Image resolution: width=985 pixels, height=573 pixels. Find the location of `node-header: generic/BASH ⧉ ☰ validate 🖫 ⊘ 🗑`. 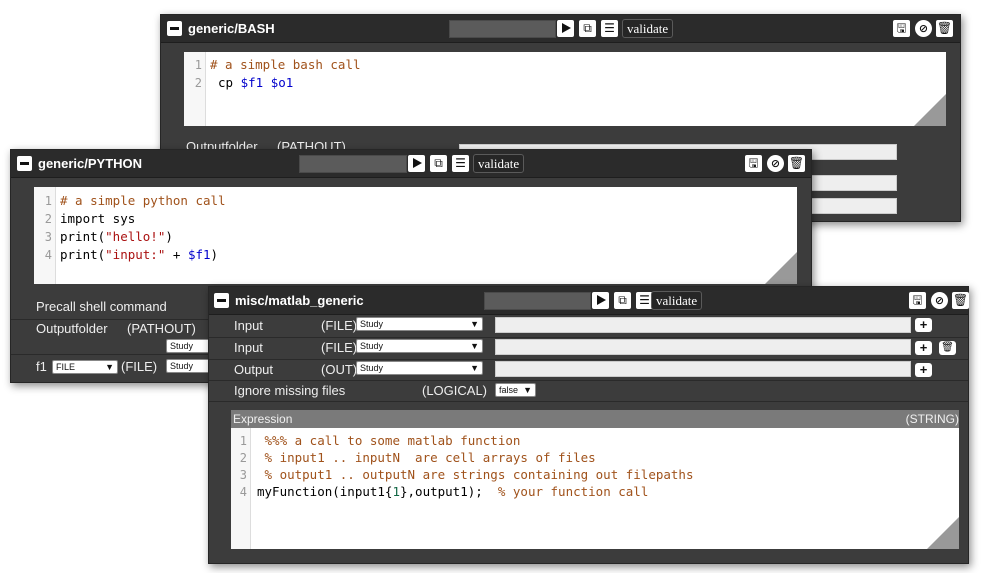

node-header: generic/BASH ⧉ ☰ validate 🖫 ⊘ 🗑 is located at coordinates (560, 29).